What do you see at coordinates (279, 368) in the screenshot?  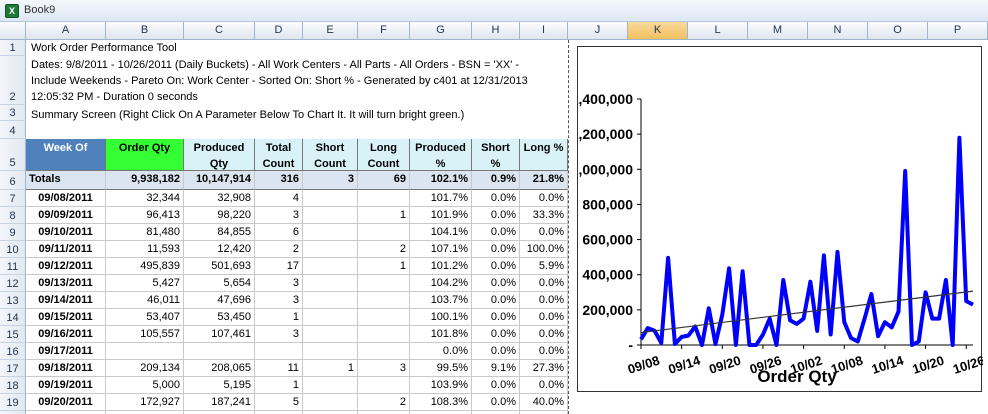 I see `row-total-count: 11` at bounding box center [279, 368].